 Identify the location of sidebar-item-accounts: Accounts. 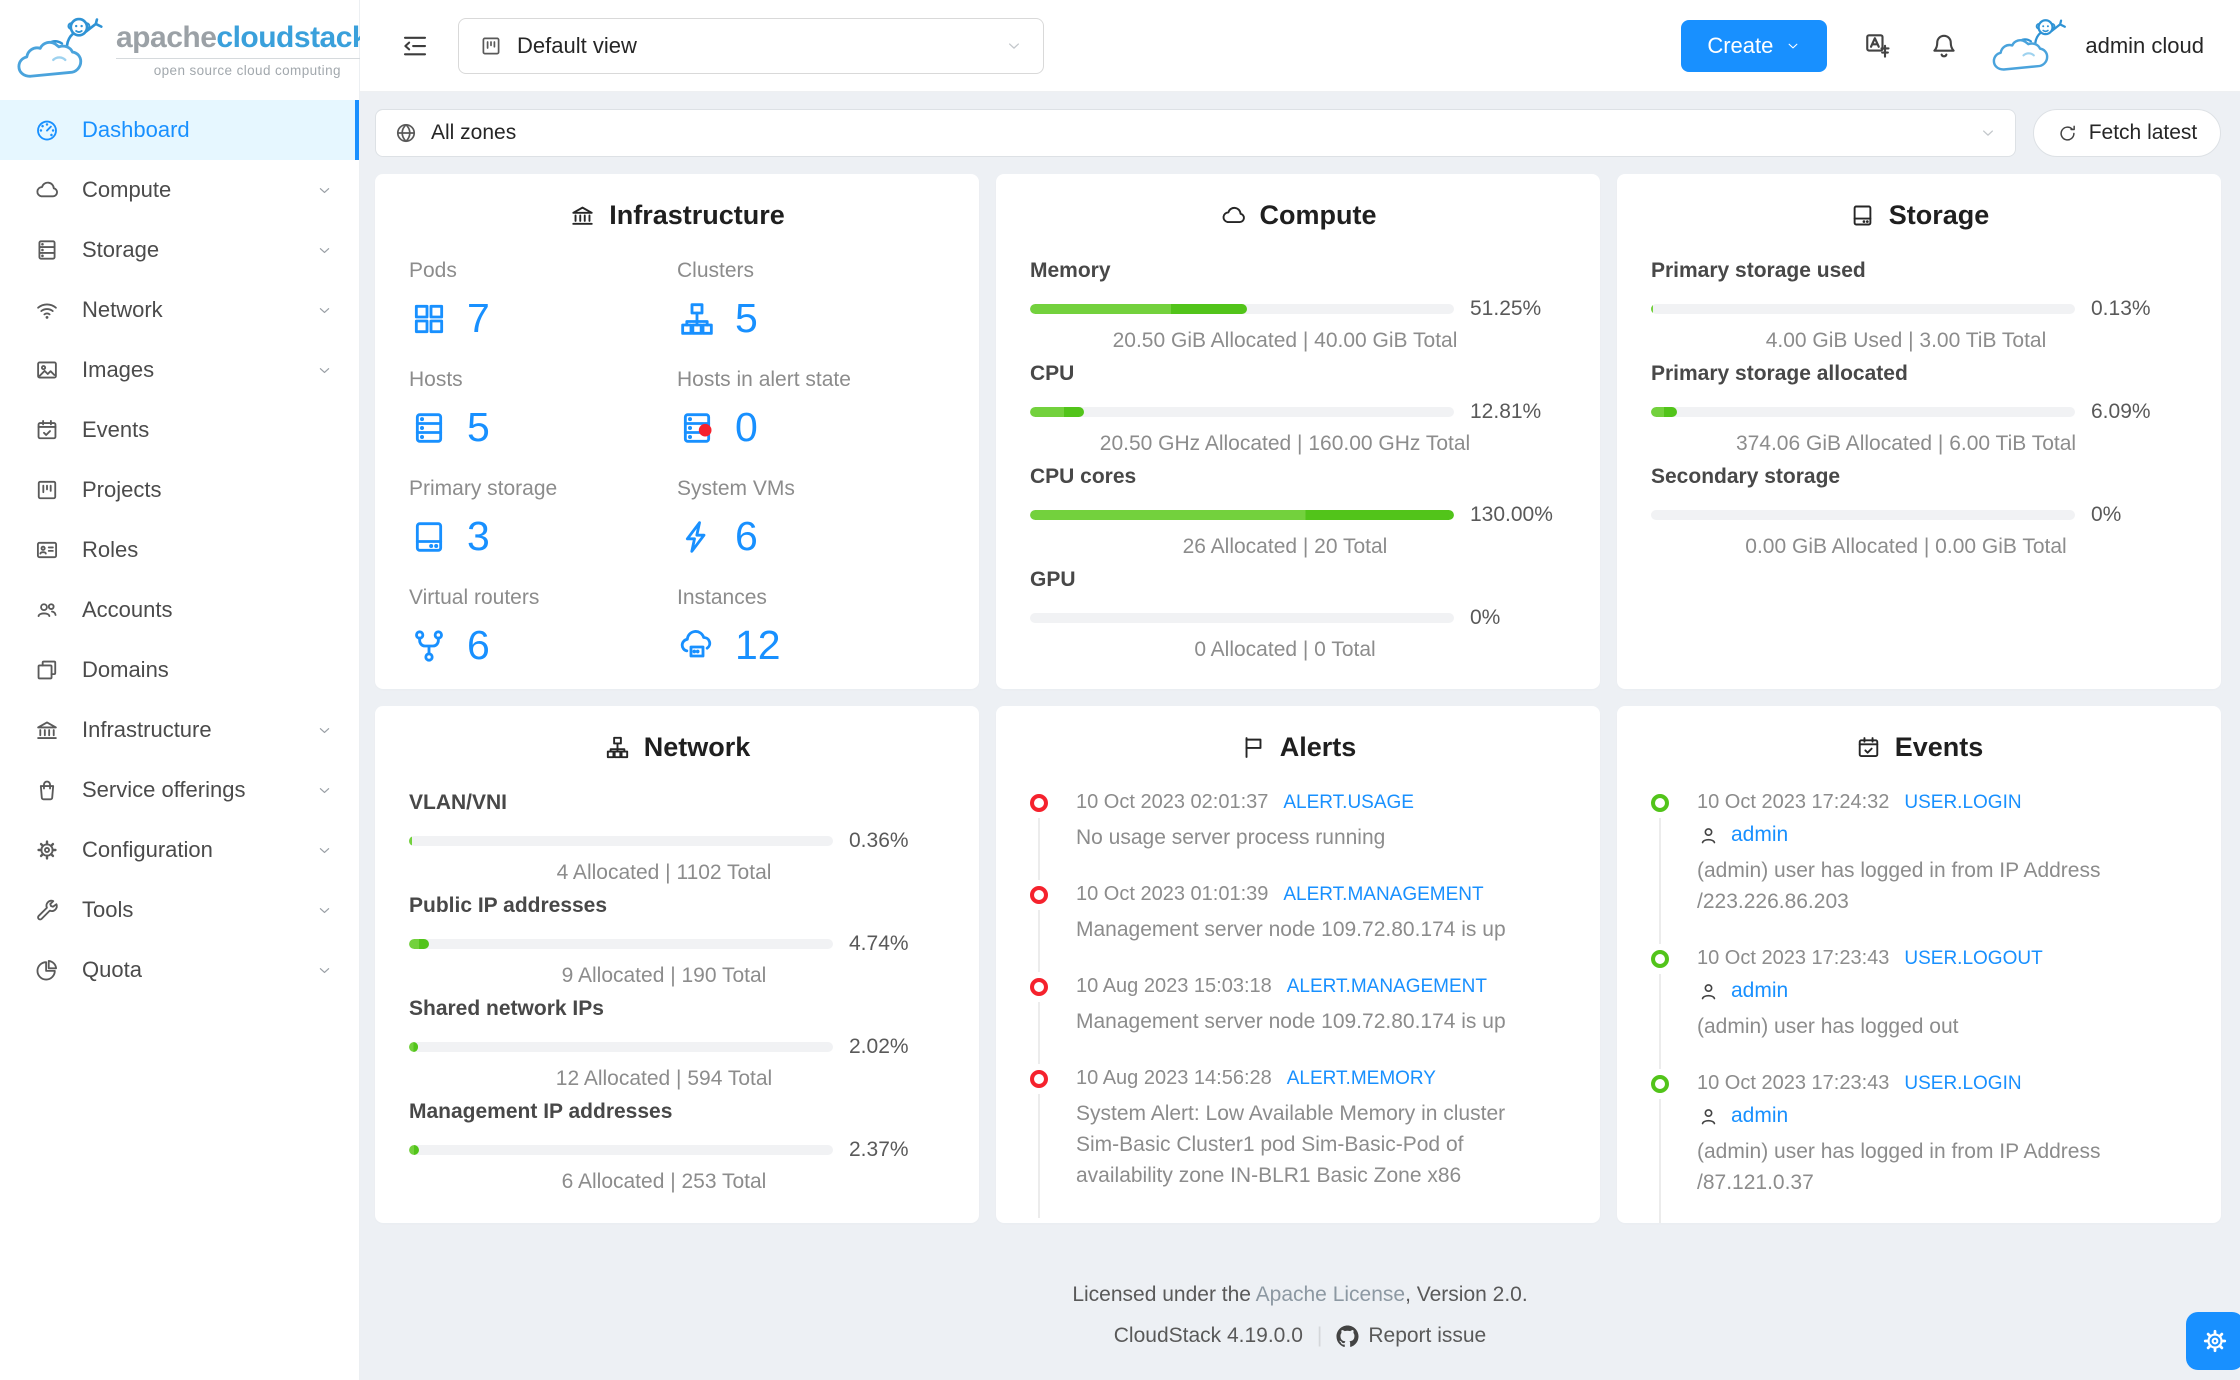
(179, 610).